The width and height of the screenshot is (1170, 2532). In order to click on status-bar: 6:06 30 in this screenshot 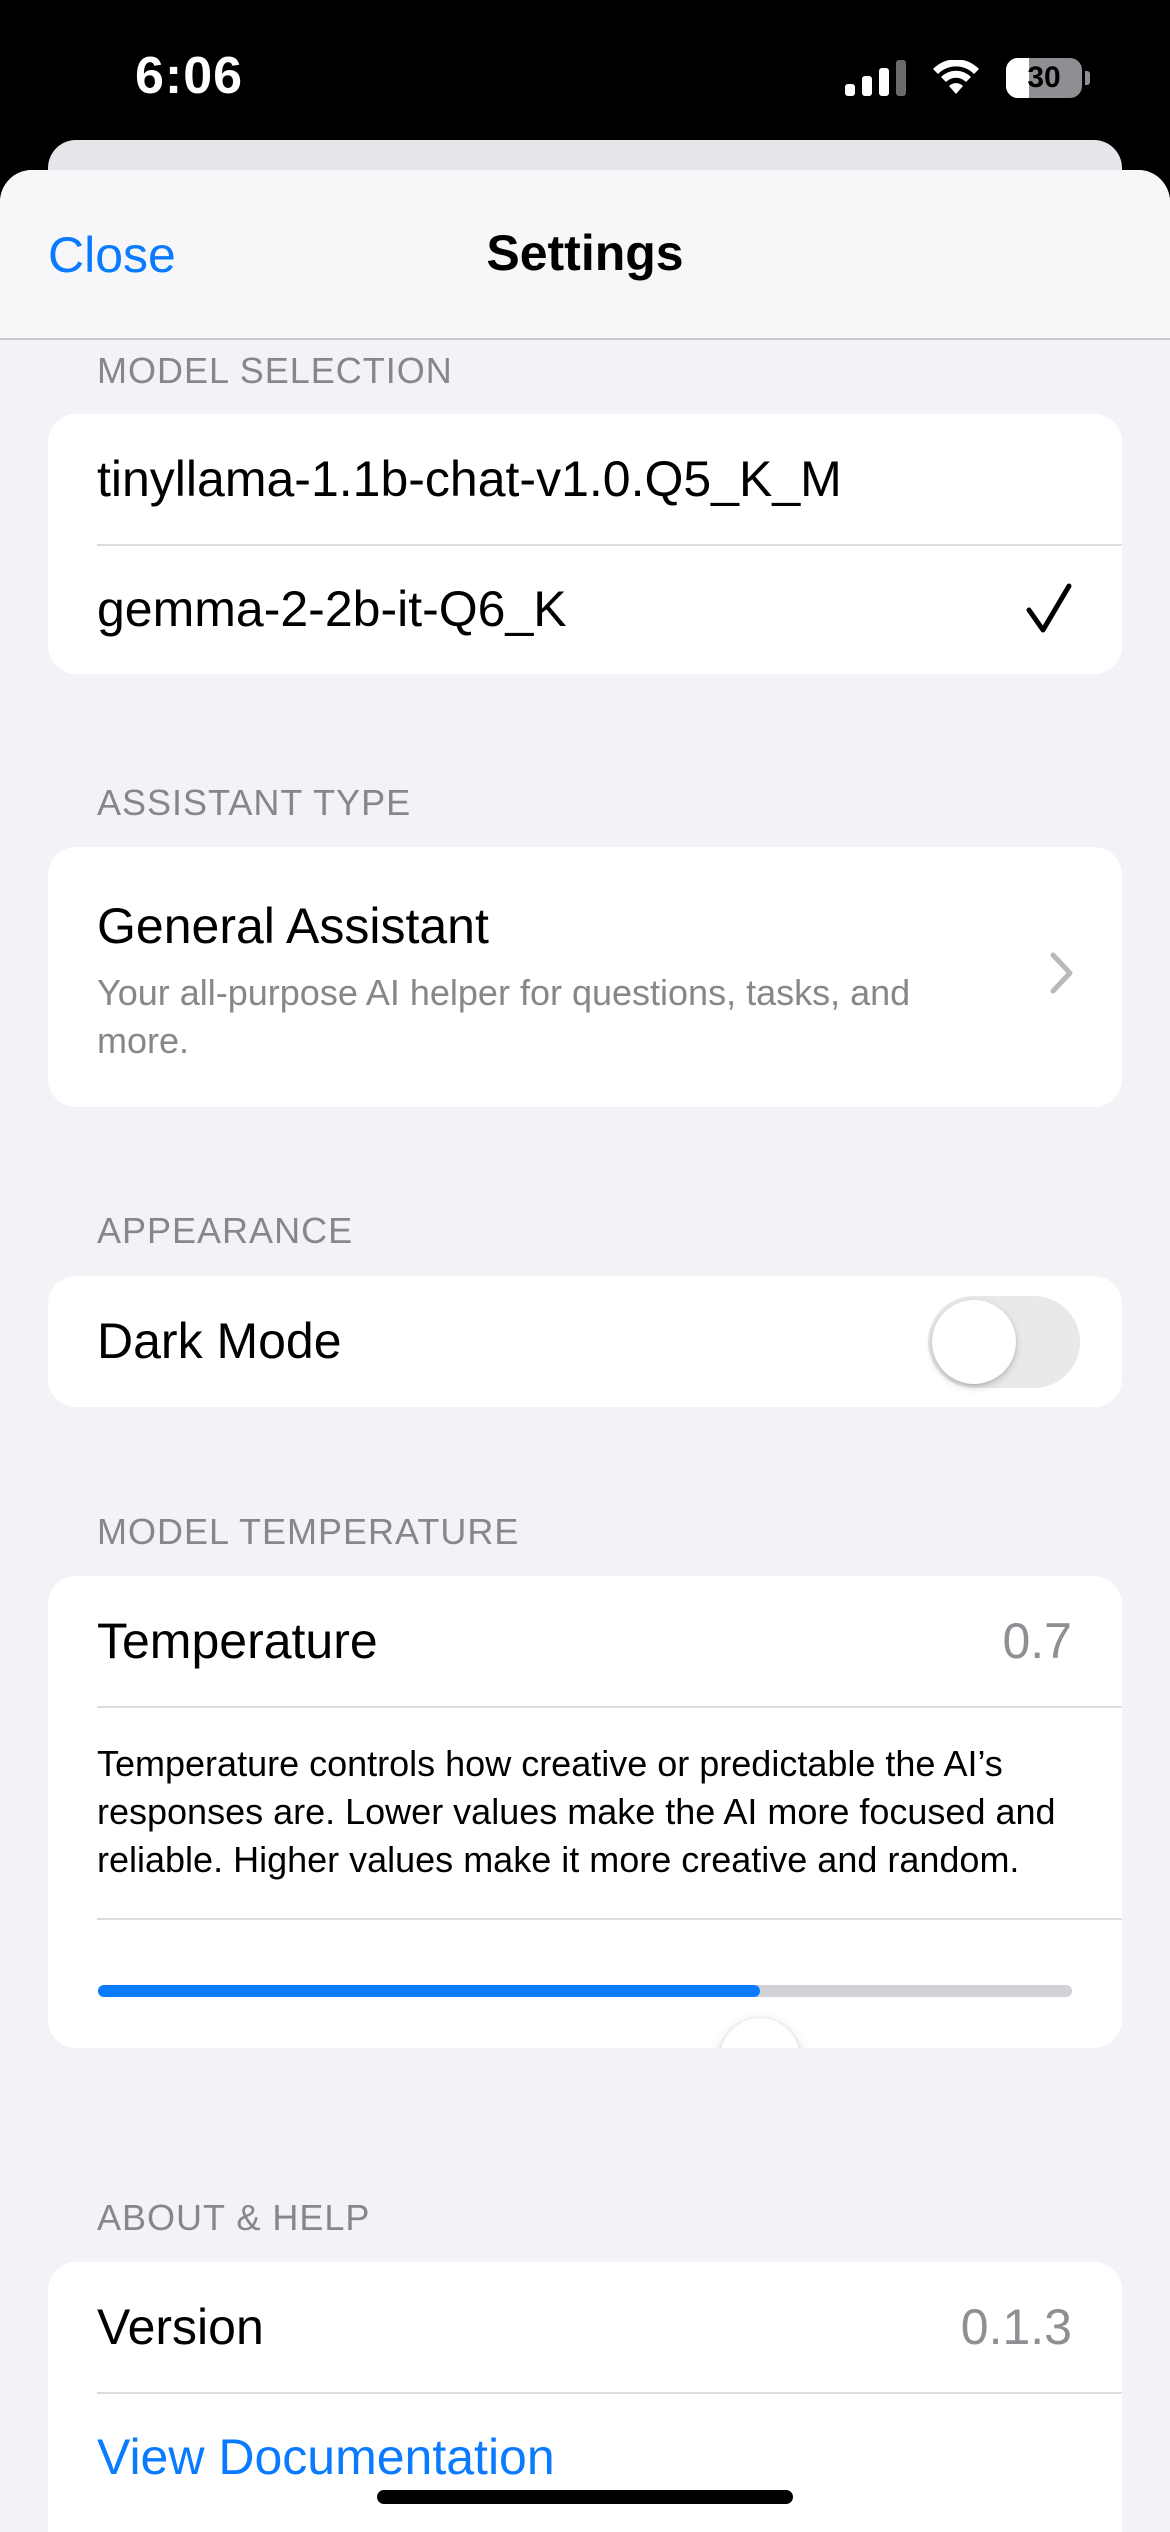, I will do `click(585, 80)`.